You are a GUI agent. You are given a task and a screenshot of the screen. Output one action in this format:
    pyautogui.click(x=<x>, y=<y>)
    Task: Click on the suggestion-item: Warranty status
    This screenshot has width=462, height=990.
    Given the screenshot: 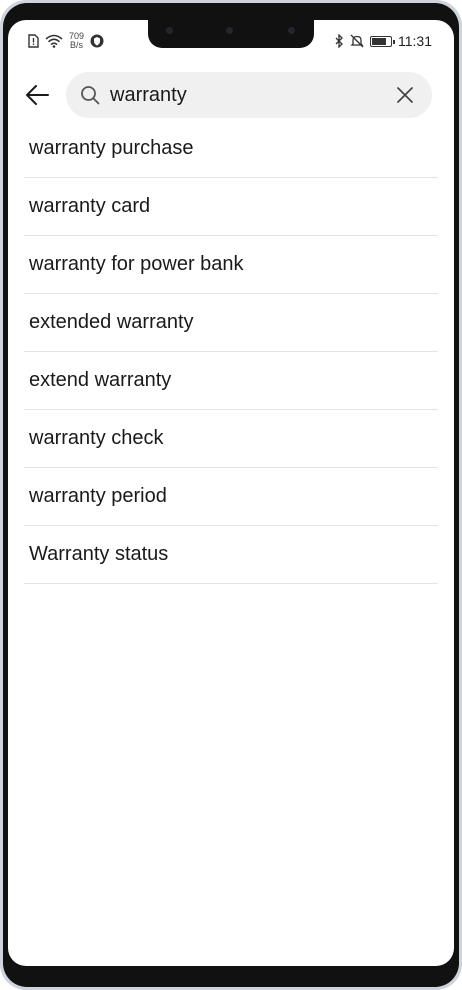 What is the action you would take?
    pyautogui.click(x=231, y=555)
    